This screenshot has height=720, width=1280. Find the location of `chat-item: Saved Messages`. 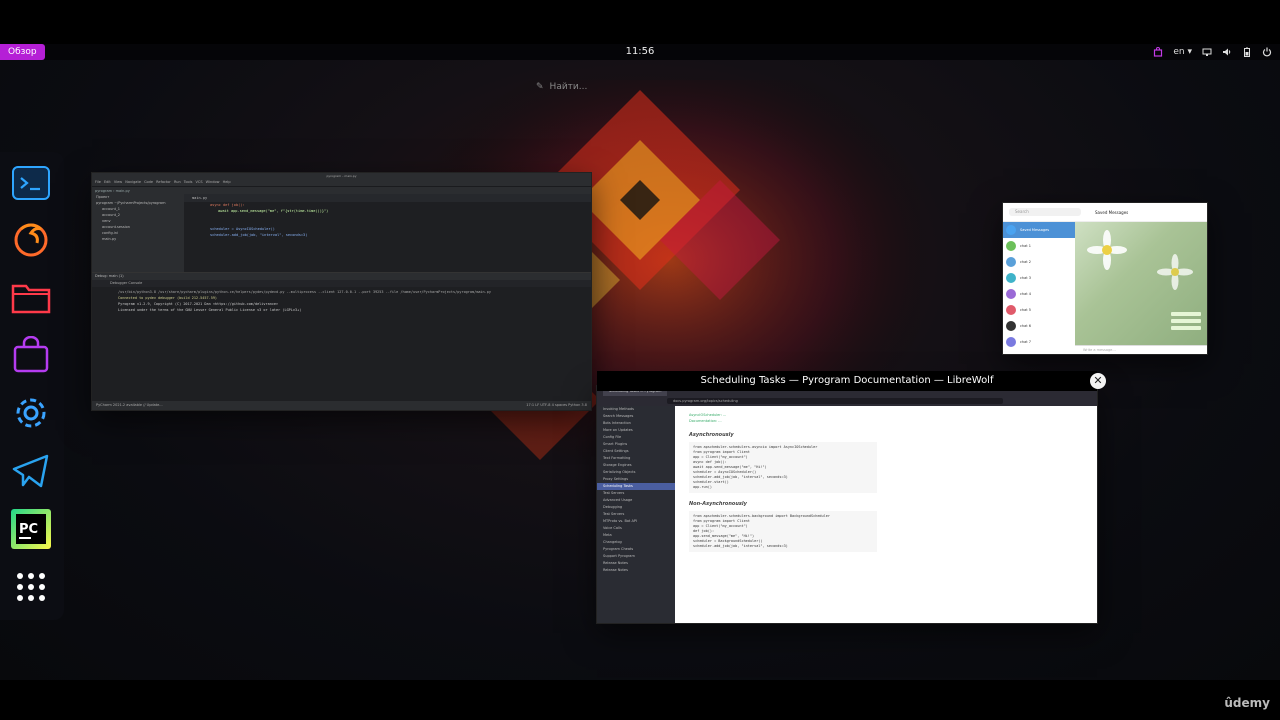

chat-item: Saved Messages is located at coordinates (1039, 230).